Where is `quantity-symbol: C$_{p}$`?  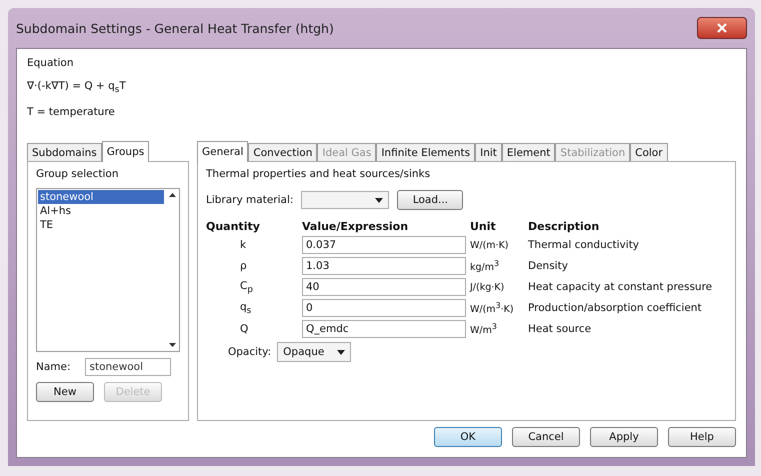 quantity-symbol: C$_{p}$ is located at coordinates (246, 287).